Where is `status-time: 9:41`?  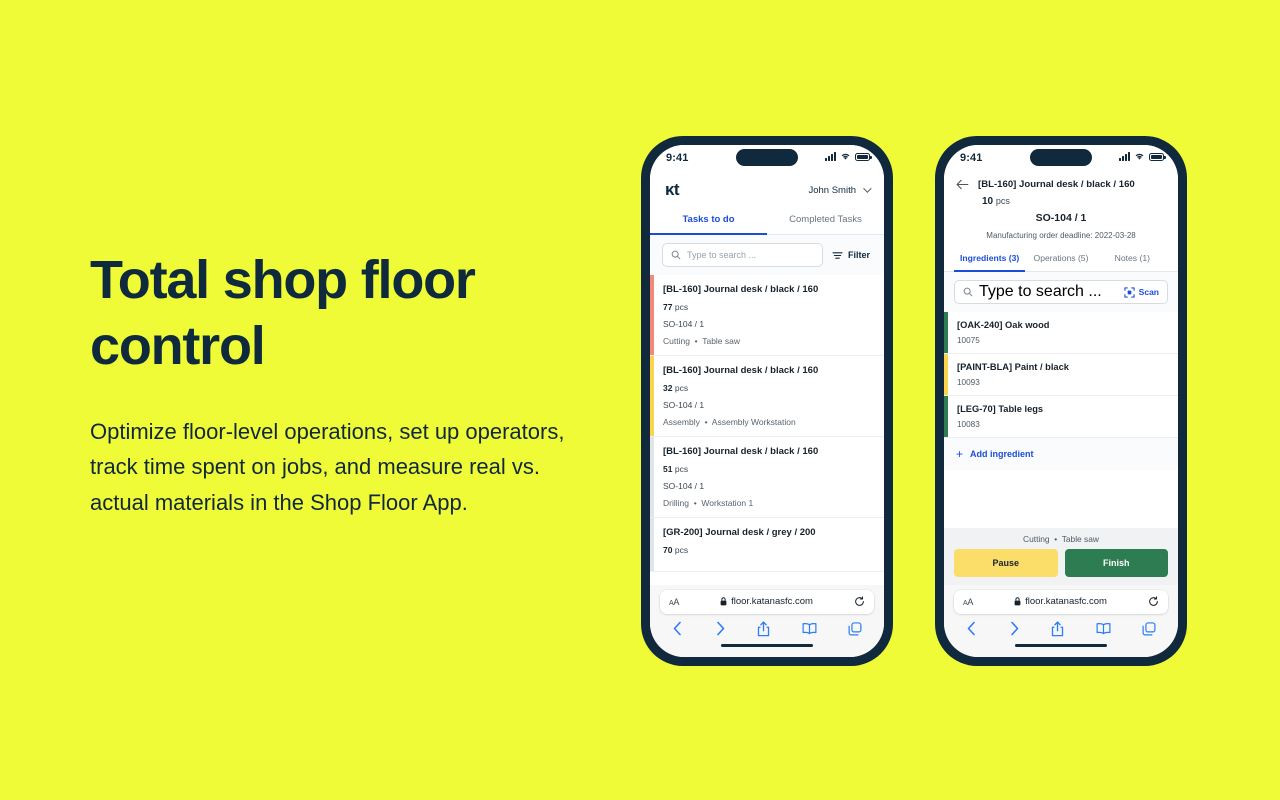 status-time: 9:41 is located at coordinates (677, 158).